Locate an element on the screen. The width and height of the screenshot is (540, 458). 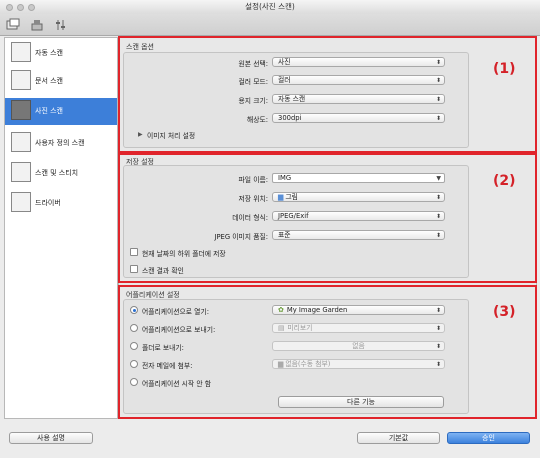
instructions-button: 사용 설명 is located at coordinates (51, 438).